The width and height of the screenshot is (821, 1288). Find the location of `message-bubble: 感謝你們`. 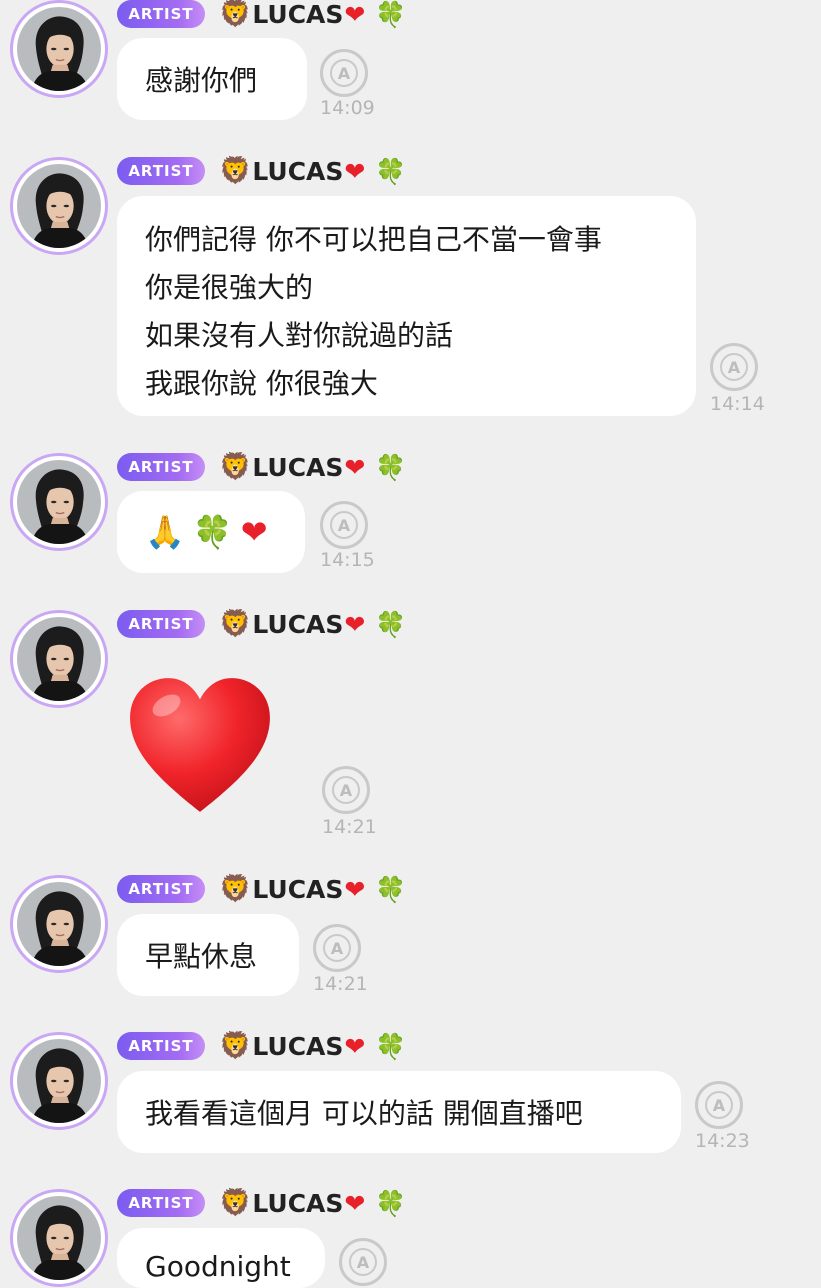

message-bubble: 感謝你們 is located at coordinates (212, 79).